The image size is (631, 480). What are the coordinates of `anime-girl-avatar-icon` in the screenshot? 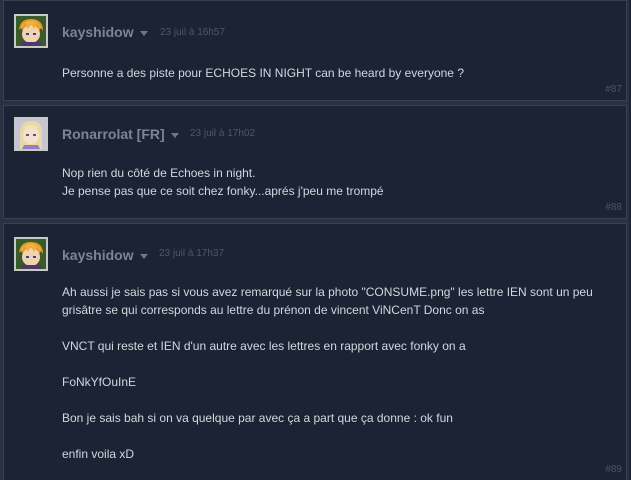 It's located at (31, 134).